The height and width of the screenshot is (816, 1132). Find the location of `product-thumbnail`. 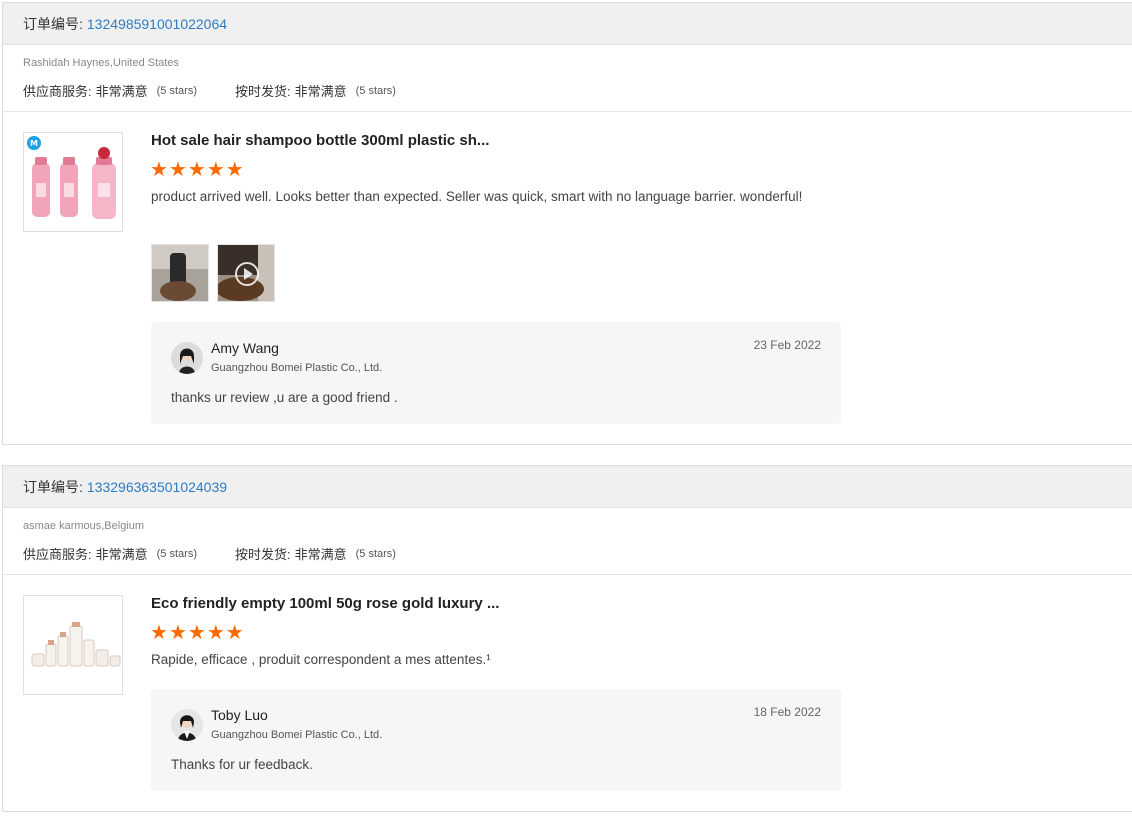

product-thumbnail is located at coordinates (73, 645).